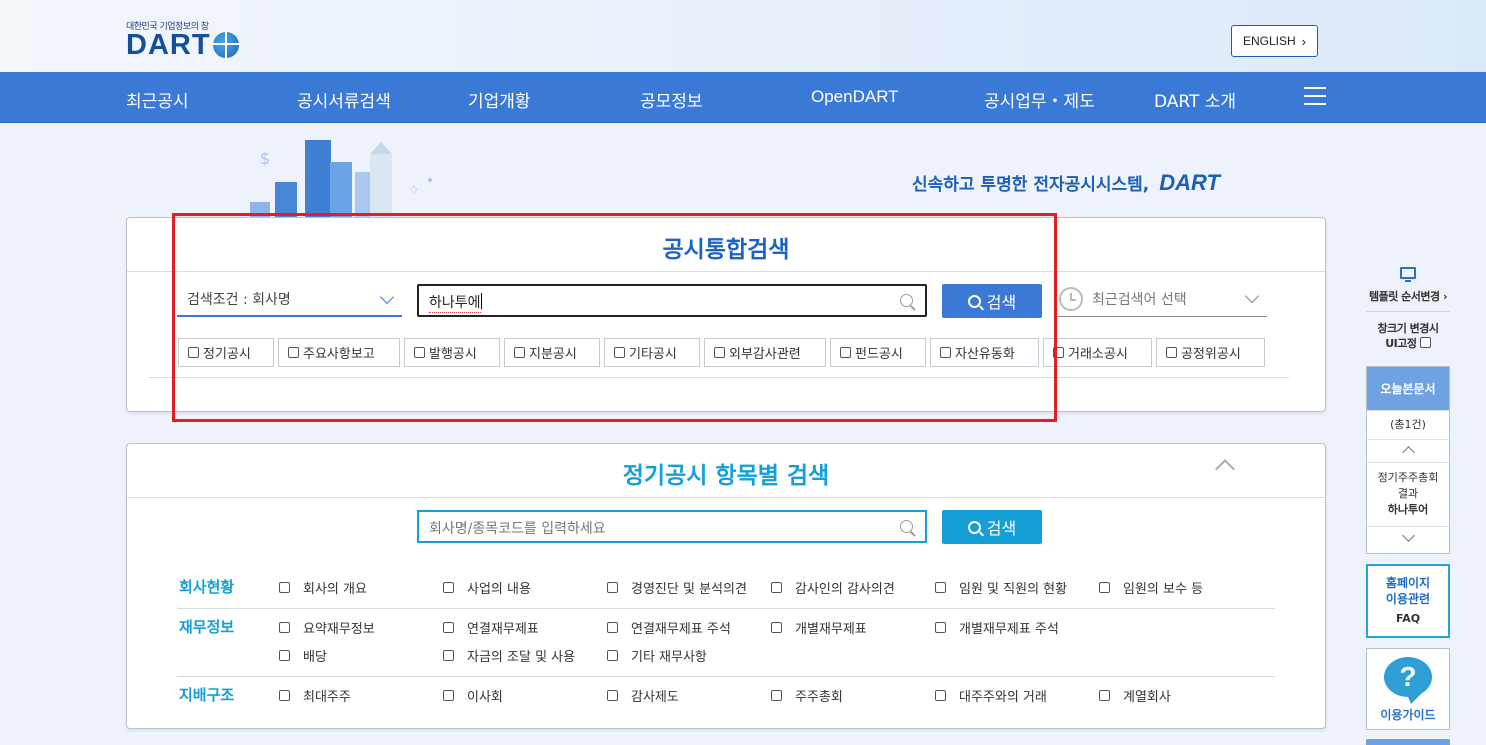 The width and height of the screenshot is (1486, 745). I want to click on hamburger-menu-icon, so click(1315, 96).